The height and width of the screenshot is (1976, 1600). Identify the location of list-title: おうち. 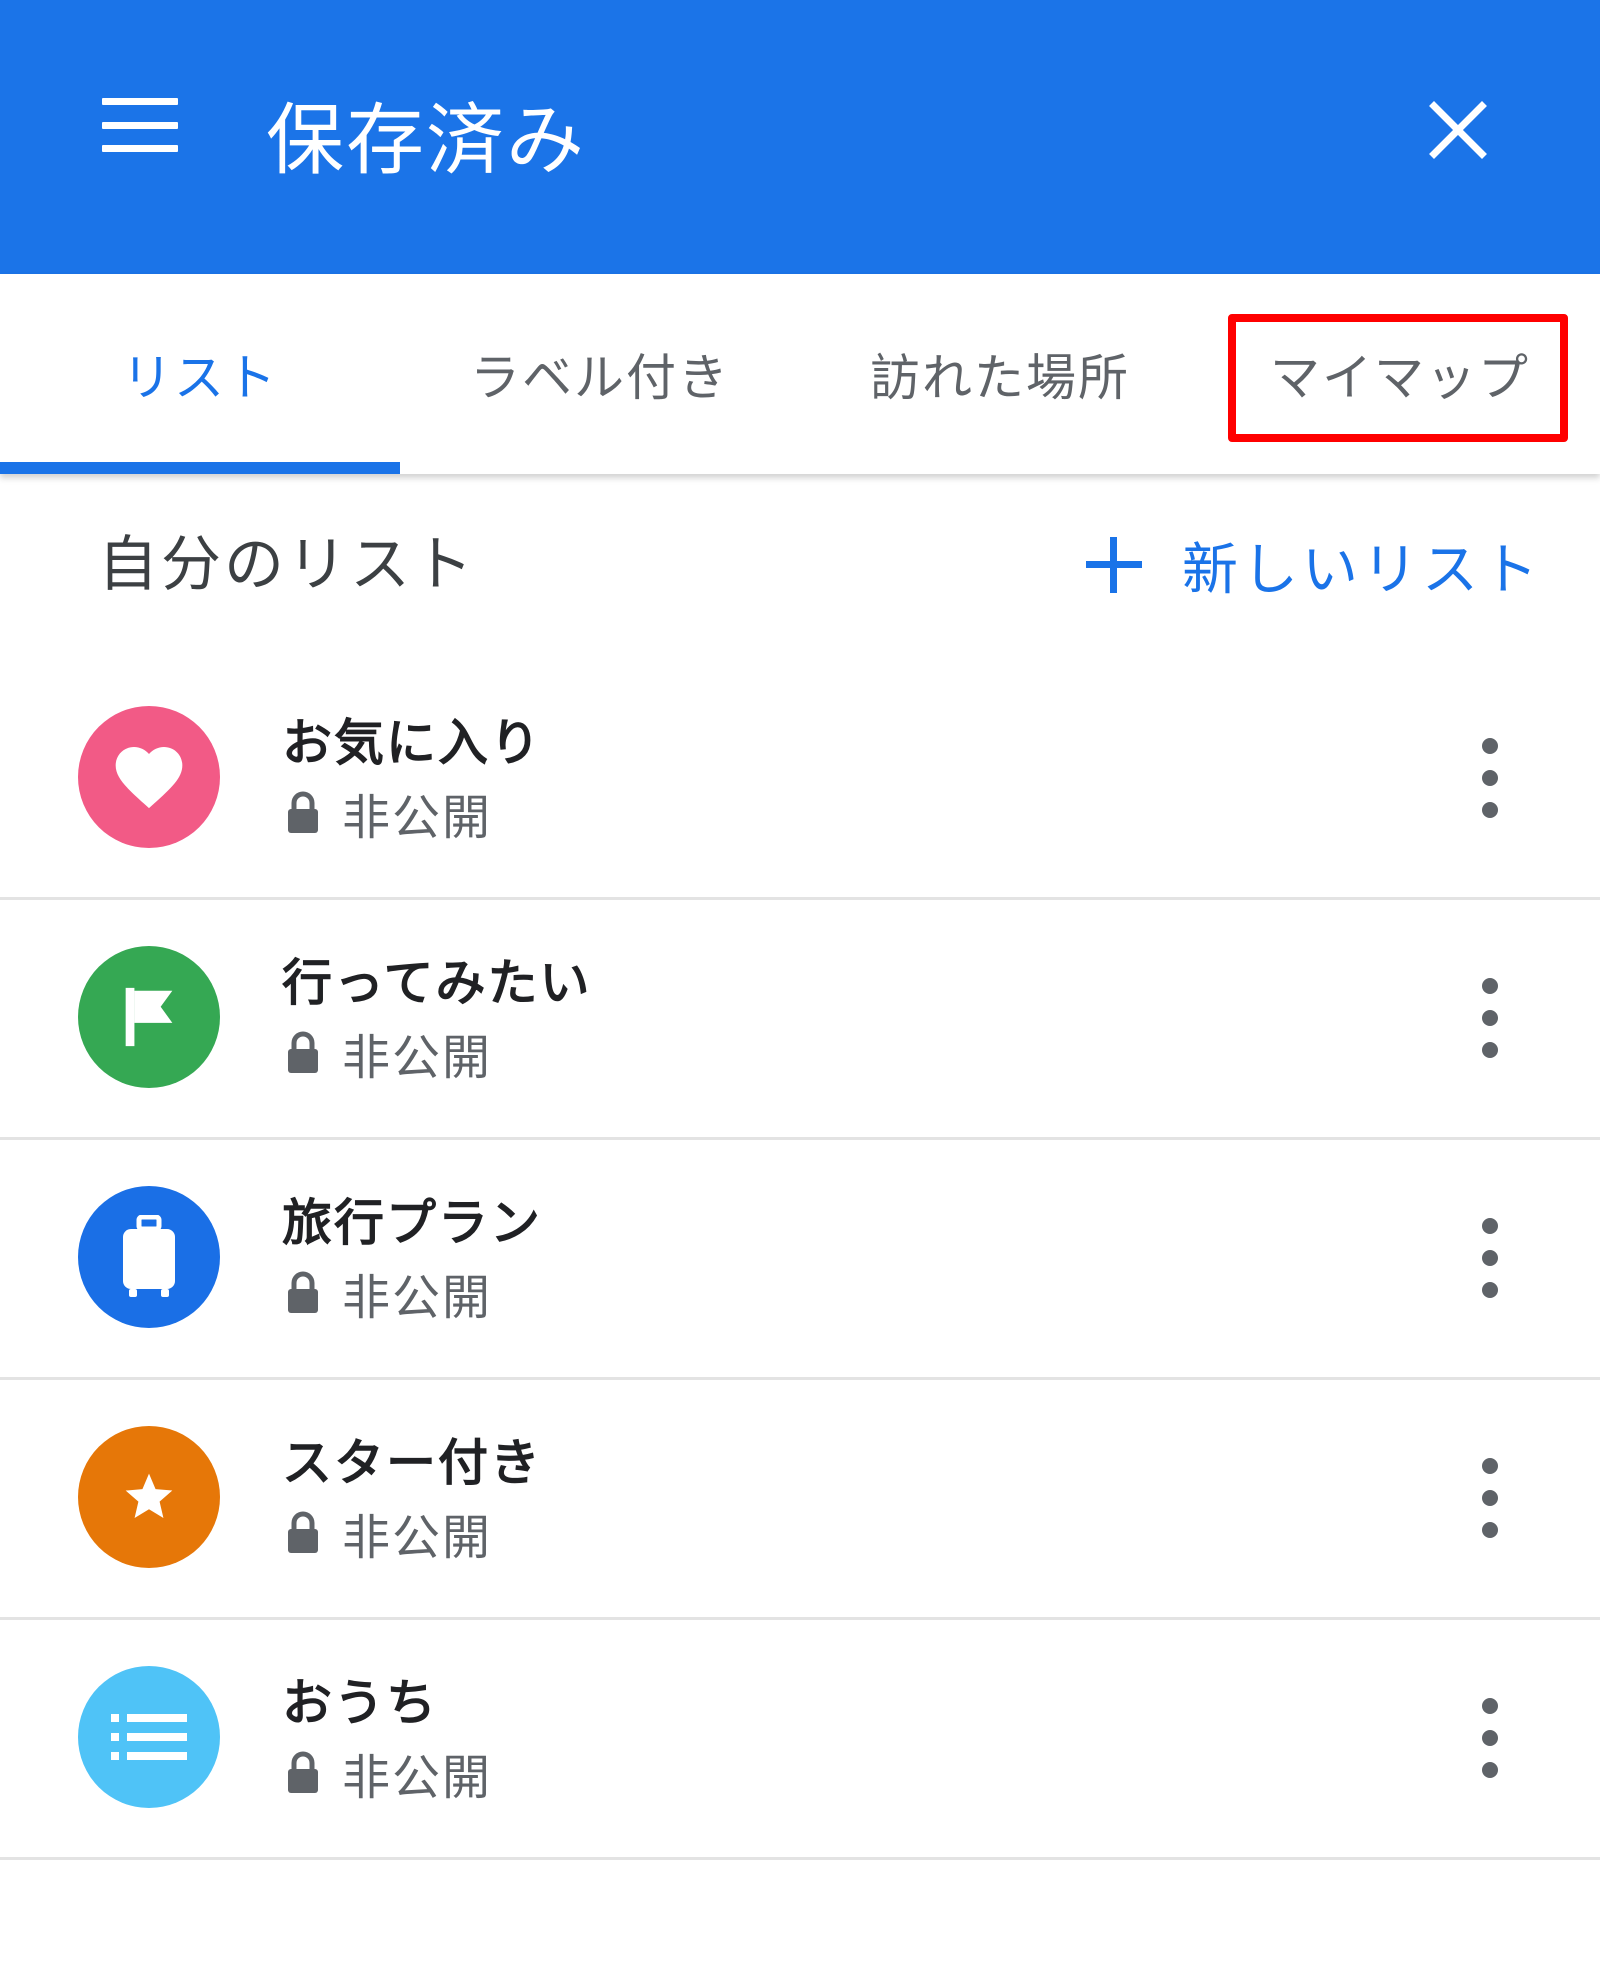
(360, 1703).